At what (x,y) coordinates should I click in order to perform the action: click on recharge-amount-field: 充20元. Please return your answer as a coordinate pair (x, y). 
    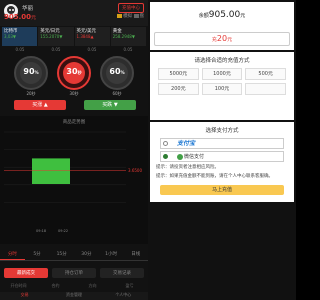
    Looking at the image, I should click on (222, 39).